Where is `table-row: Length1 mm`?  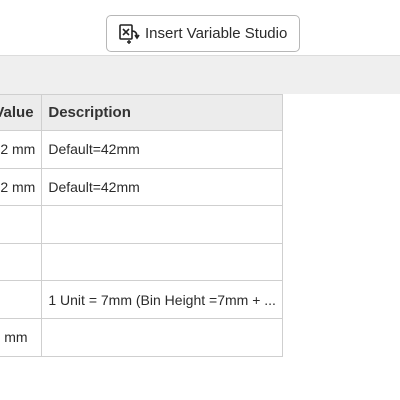
table-row: Length1 mm is located at coordinates (141, 337).